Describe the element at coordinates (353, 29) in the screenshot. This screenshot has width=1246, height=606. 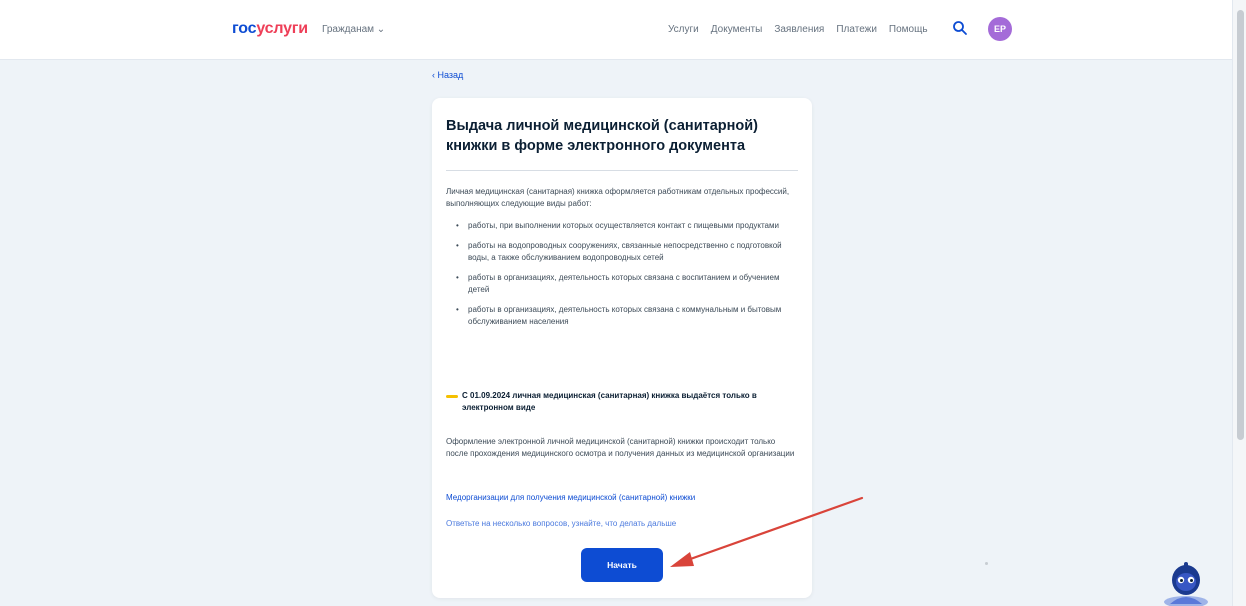
I see `role-selector: Гражданам ⌄` at that location.